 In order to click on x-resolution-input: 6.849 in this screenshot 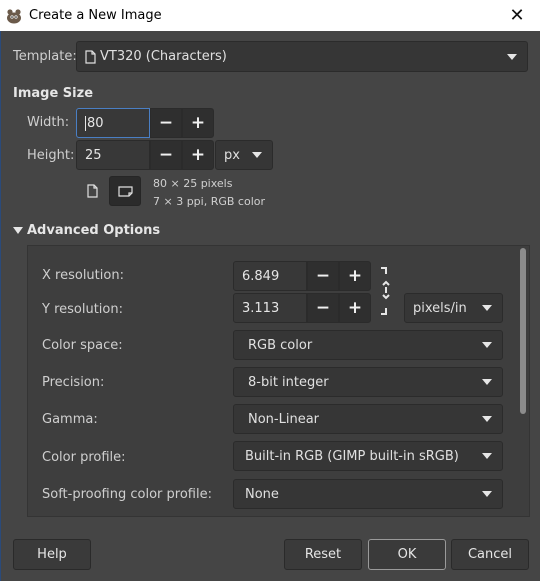, I will do `click(270, 276)`.